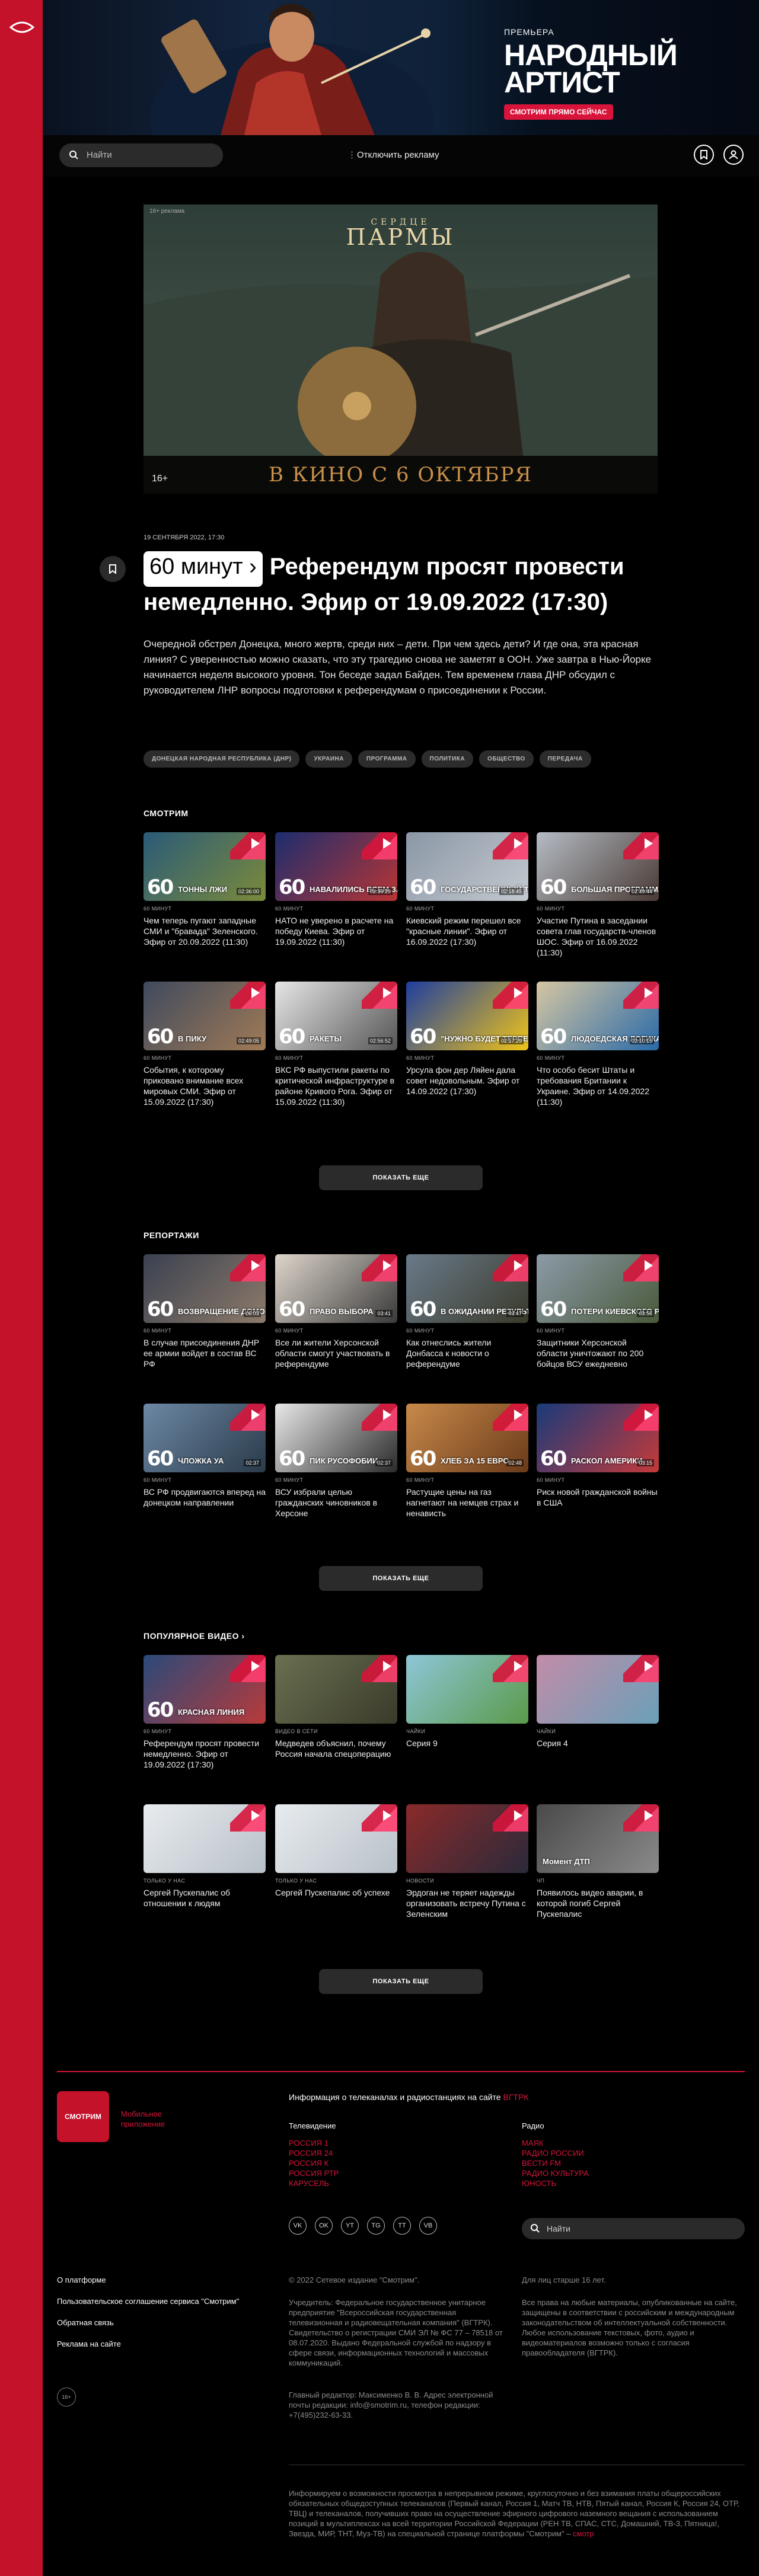 Image resolution: width=759 pixels, height=2576 pixels. Describe the element at coordinates (113, 569) in the screenshot. I see `article-bookmark-button` at that location.